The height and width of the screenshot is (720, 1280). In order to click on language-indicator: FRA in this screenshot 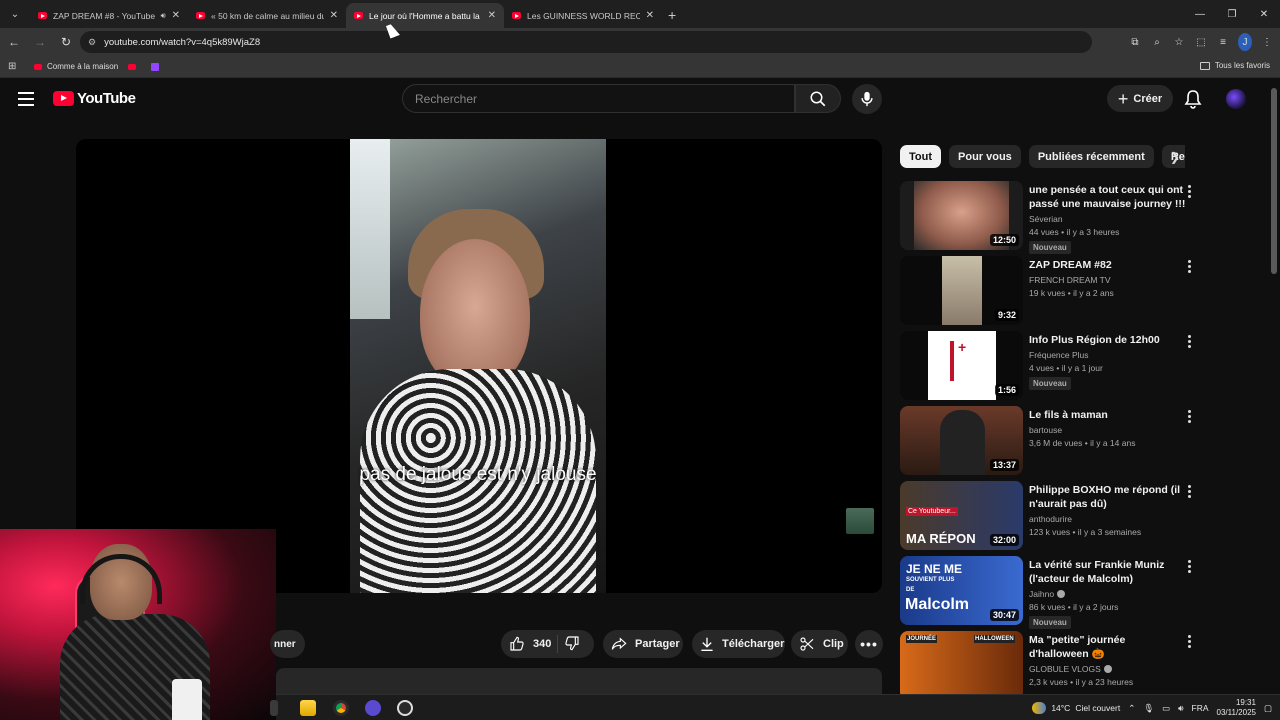, I will do `click(1200, 708)`.